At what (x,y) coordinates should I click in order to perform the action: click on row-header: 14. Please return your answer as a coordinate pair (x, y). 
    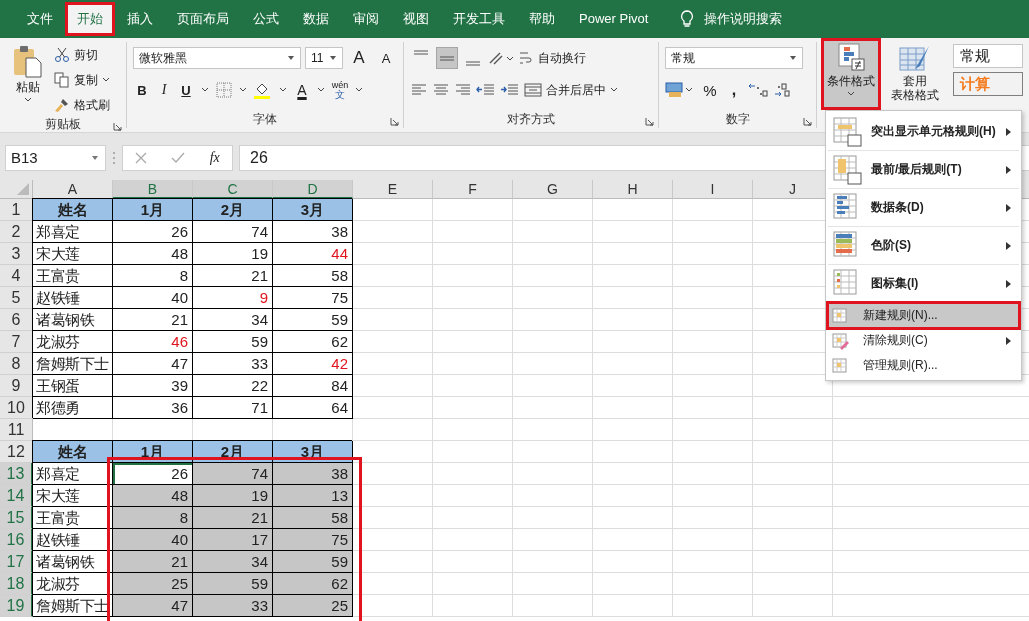
    Looking at the image, I should click on (16, 496).